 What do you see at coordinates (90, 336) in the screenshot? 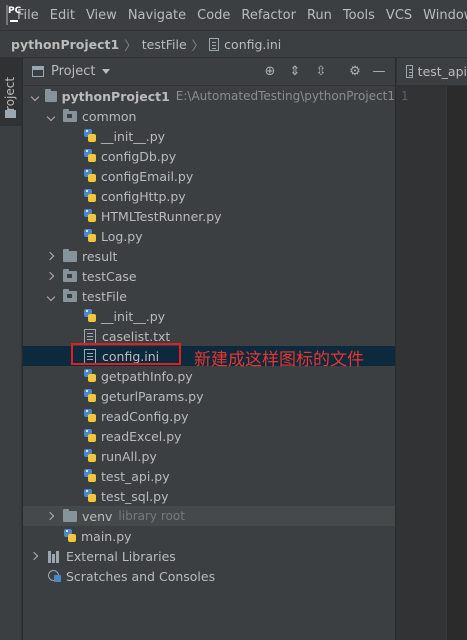
I see `text-file-icon` at bounding box center [90, 336].